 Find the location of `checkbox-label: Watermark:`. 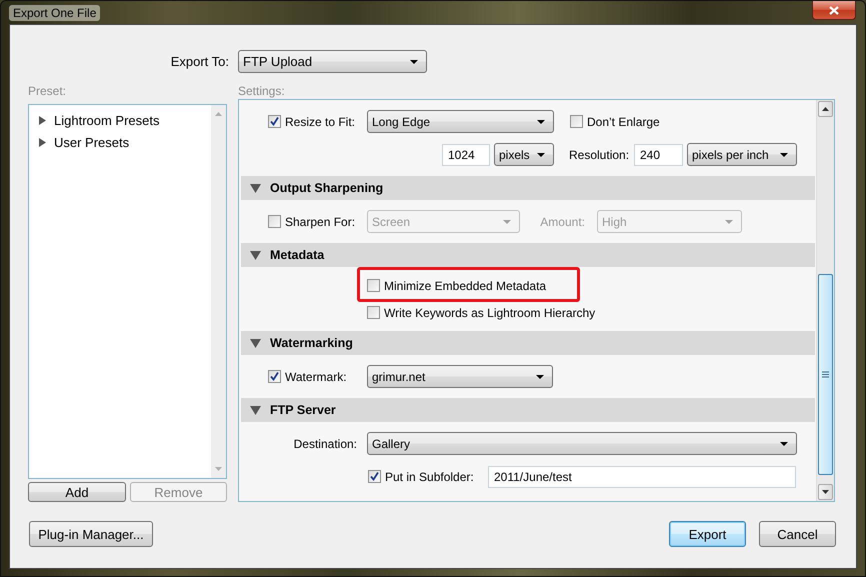

checkbox-label: Watermark: is located at coordinates (316, 377).